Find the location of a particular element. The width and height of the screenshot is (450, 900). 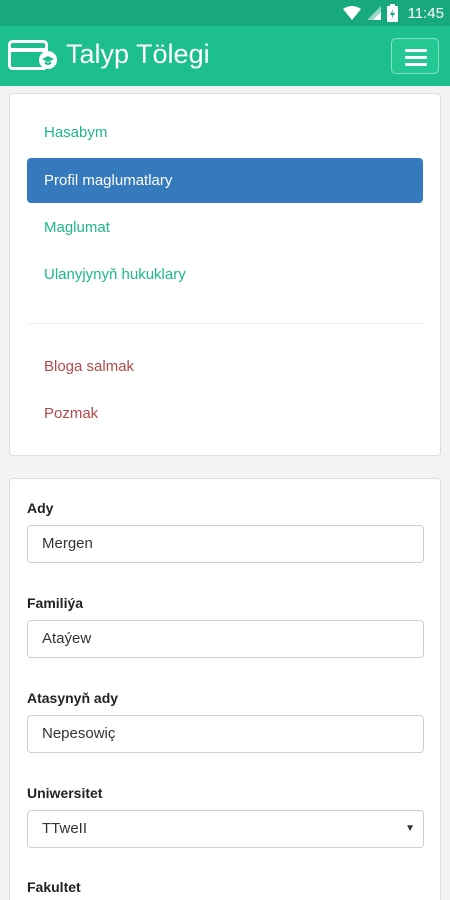

university-select-value: TTweII is located at coordinates (65, 828).